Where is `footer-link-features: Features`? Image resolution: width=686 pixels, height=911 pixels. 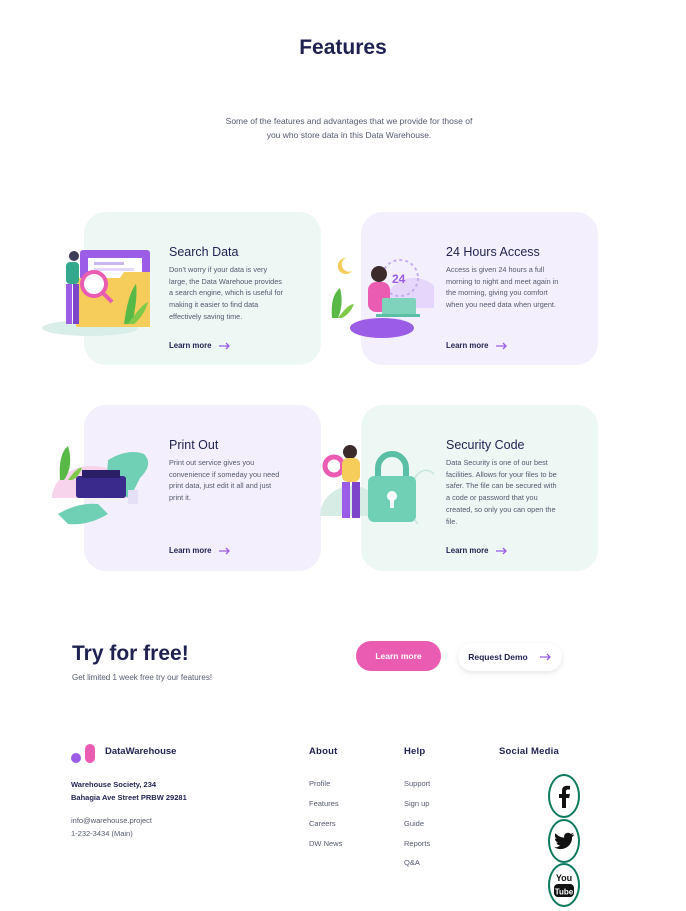
footer-link-features: Features is located at coordinates (324, 803).